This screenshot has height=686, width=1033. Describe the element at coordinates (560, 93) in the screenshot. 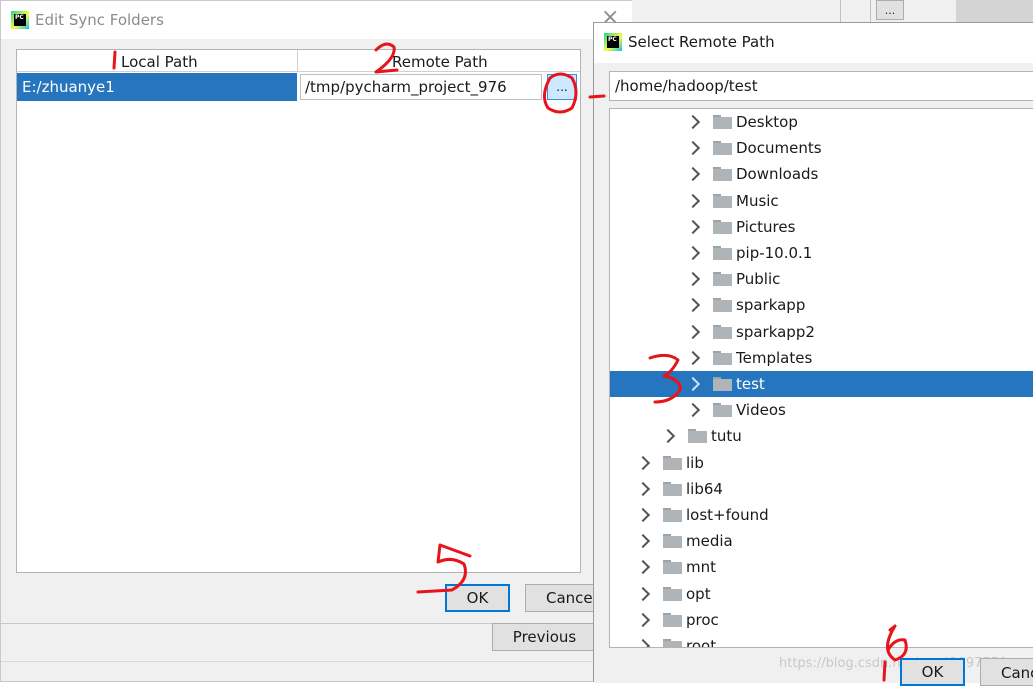

I see `annotation-circle-browse` at that location.